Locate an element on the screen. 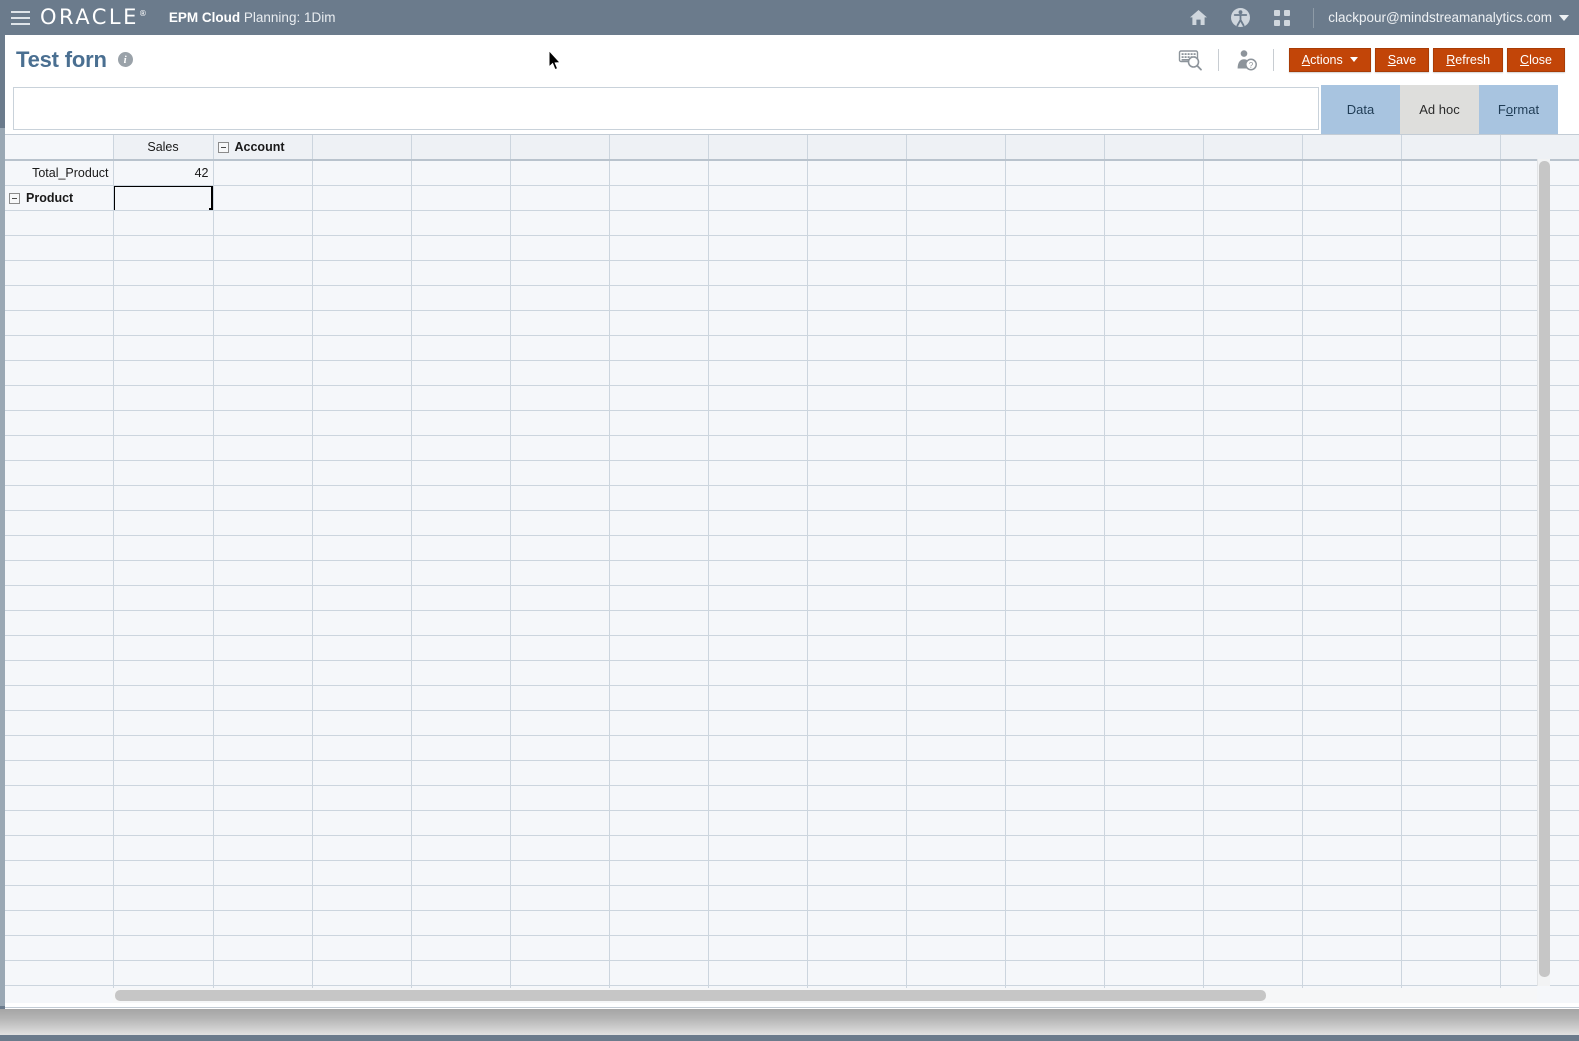 The image size is (1579, 1041). oracle-logo: ORACLE® is located at coordinates (93, 17).